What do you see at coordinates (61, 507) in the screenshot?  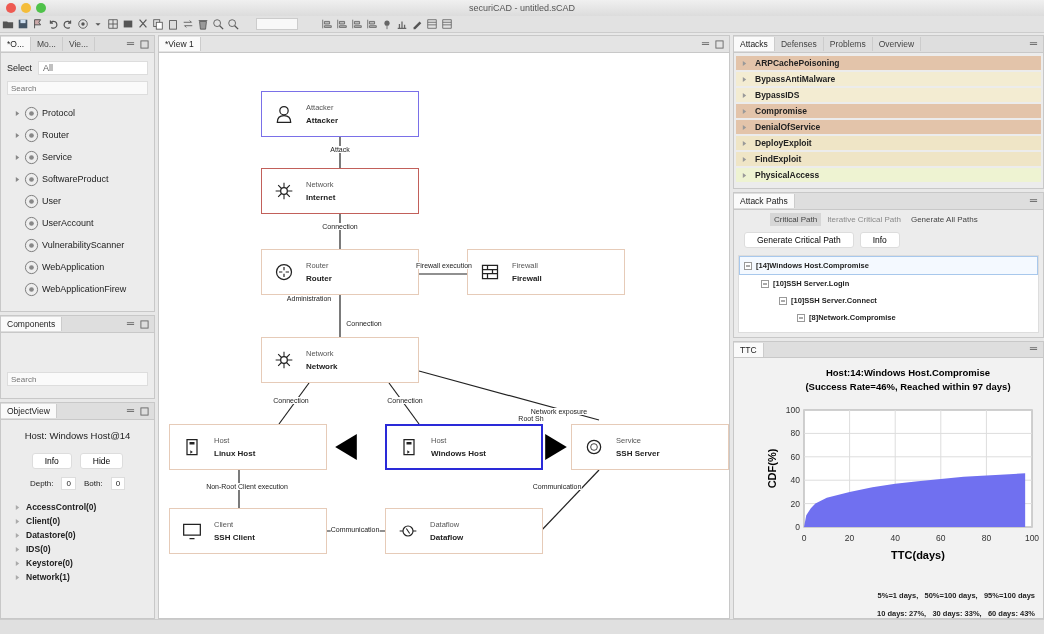 I see `category-item: AccessControl(0)` at bounding box center [61, 507].